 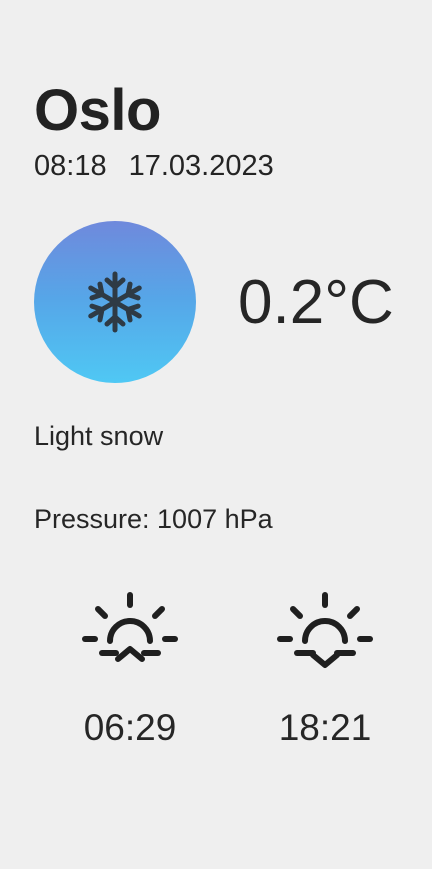 I want to click on weather-icon-circle, so click(x=115, y=302).